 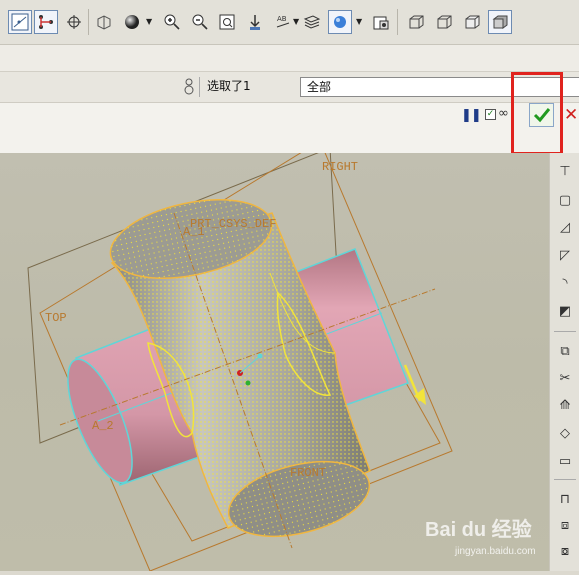 I want to click on zoom-in-icon, so click(x=172, y=22).